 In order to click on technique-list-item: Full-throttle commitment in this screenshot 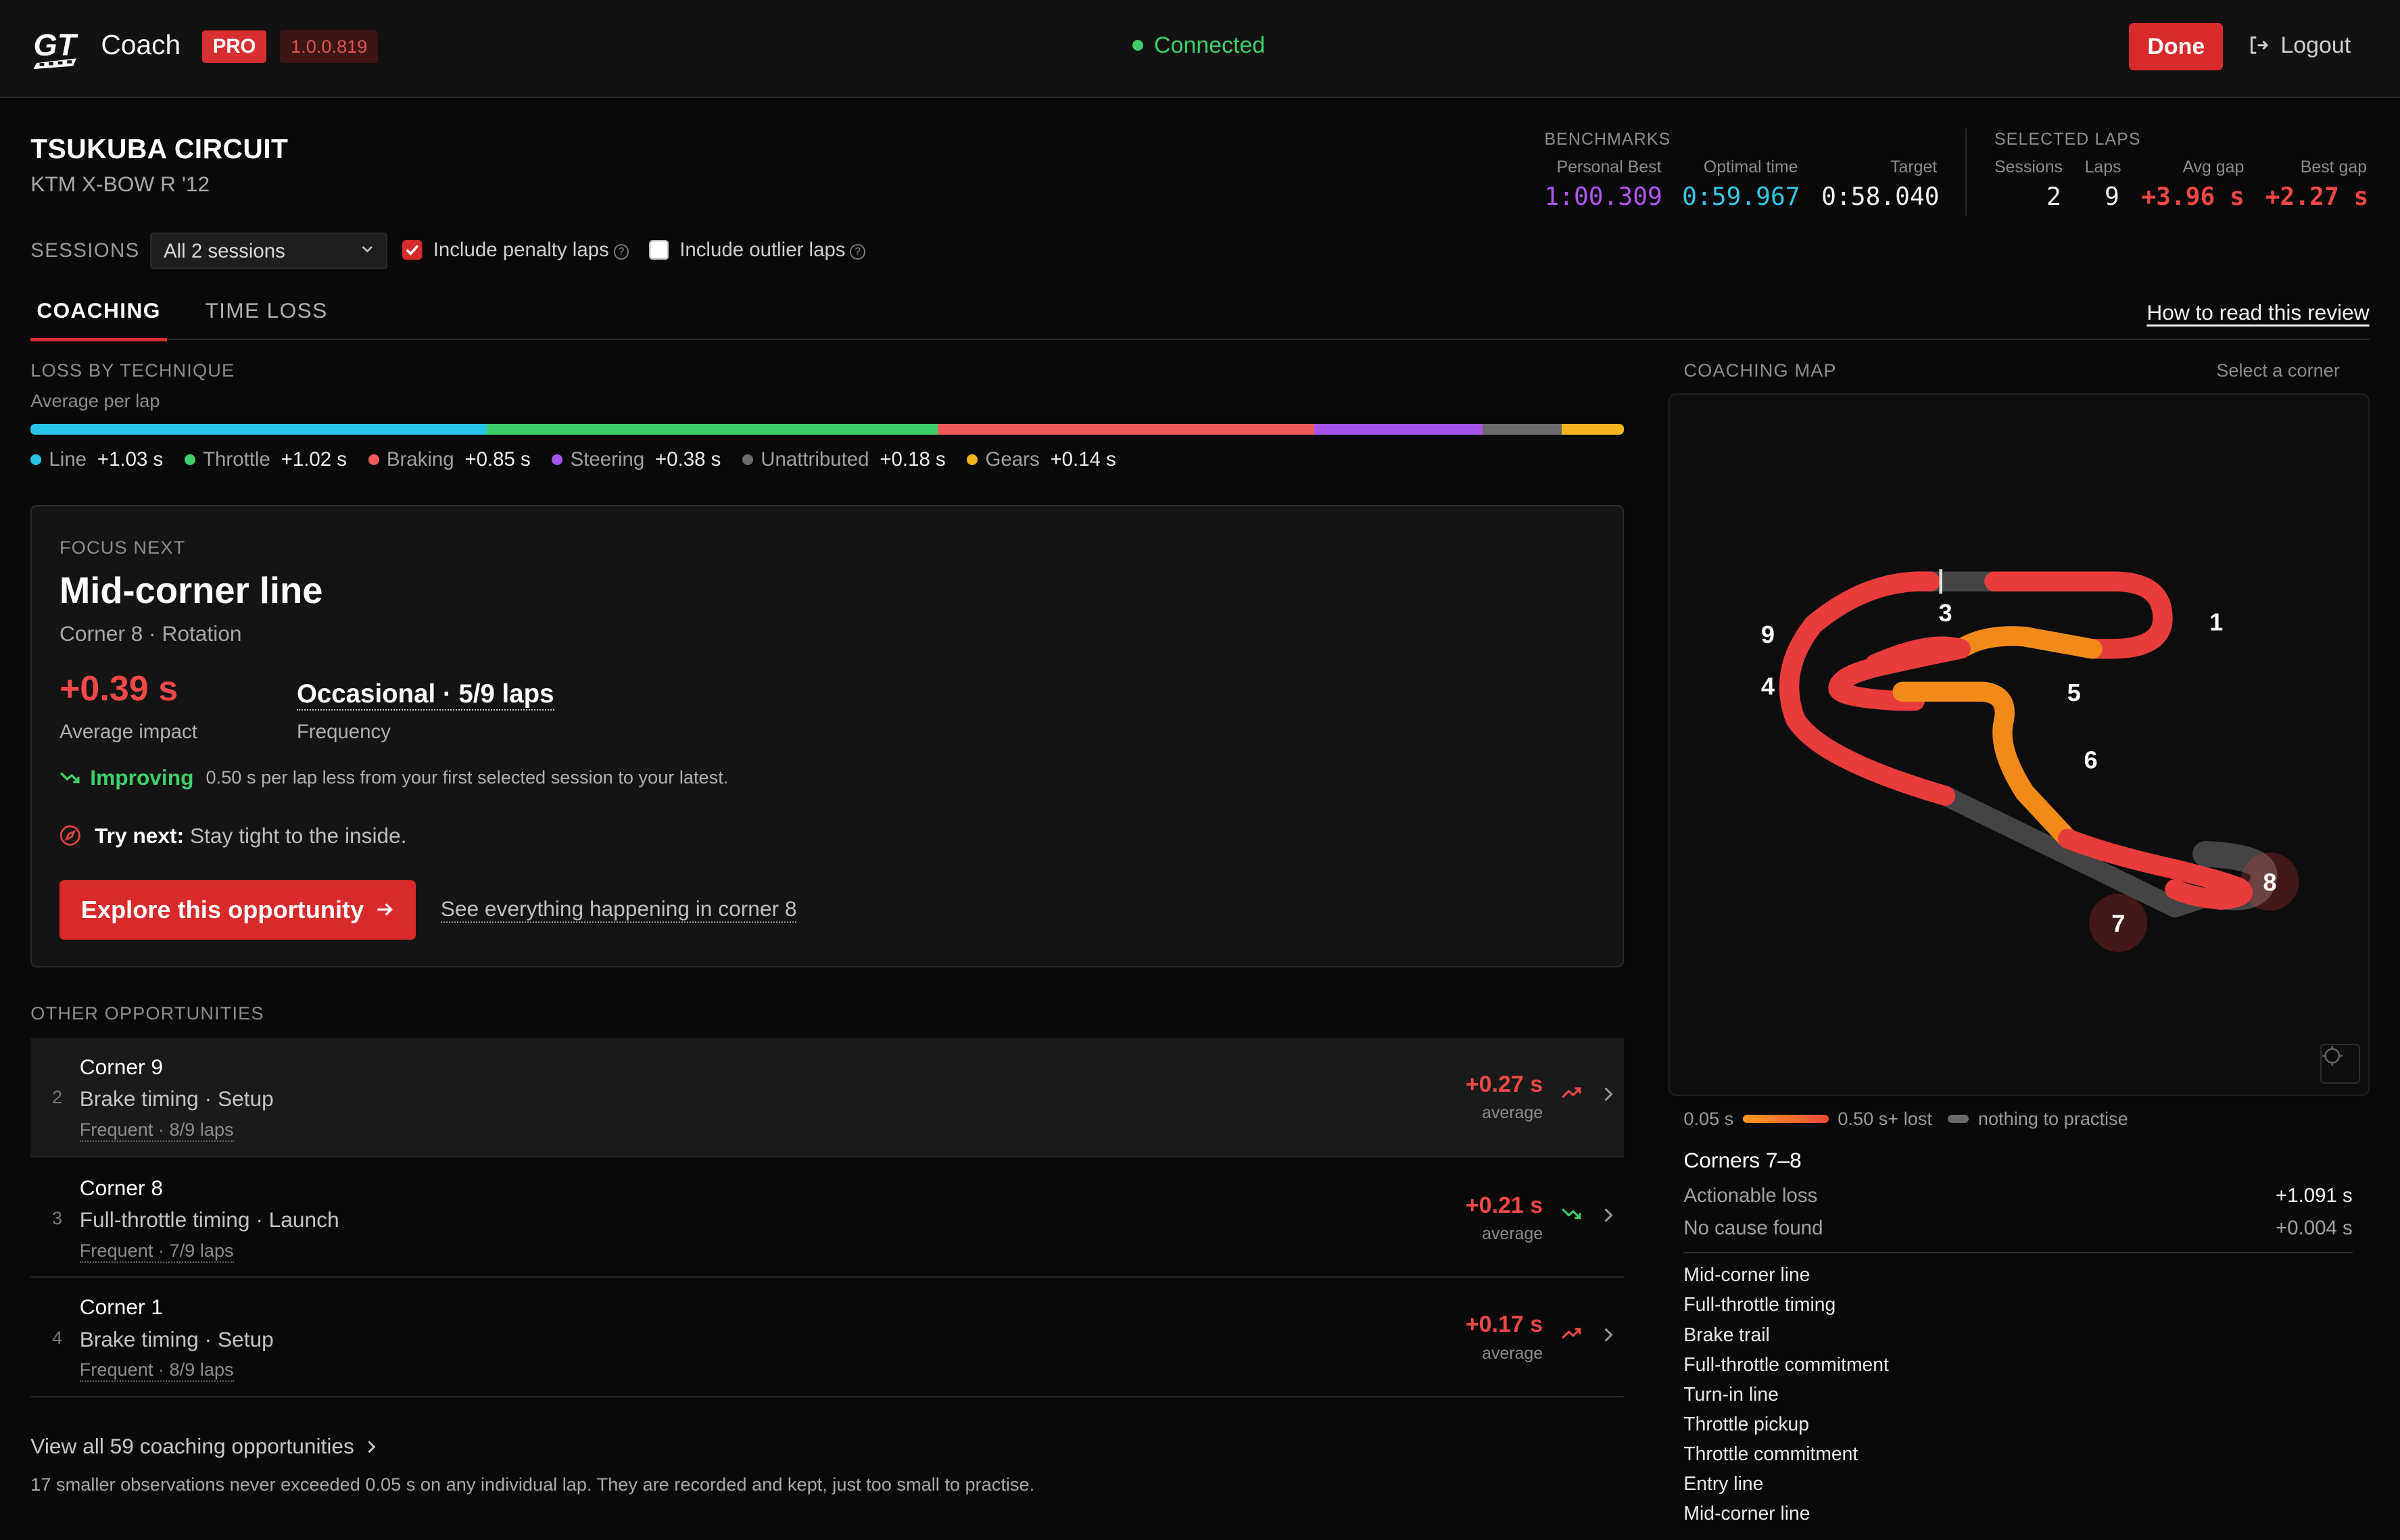, I will do `click(1785, 1364)`.